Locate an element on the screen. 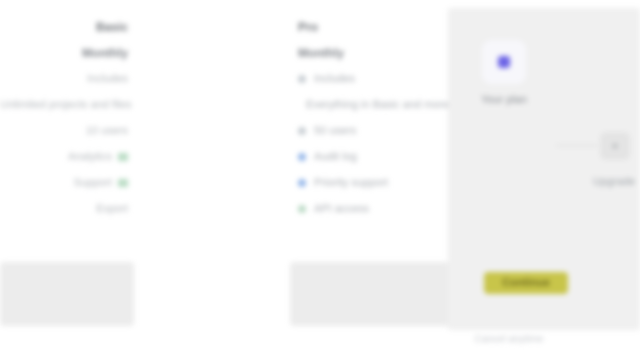 The height and width of the screenshot is (360, 640). feature-row: Analytics is located at coordinates (67, 157).